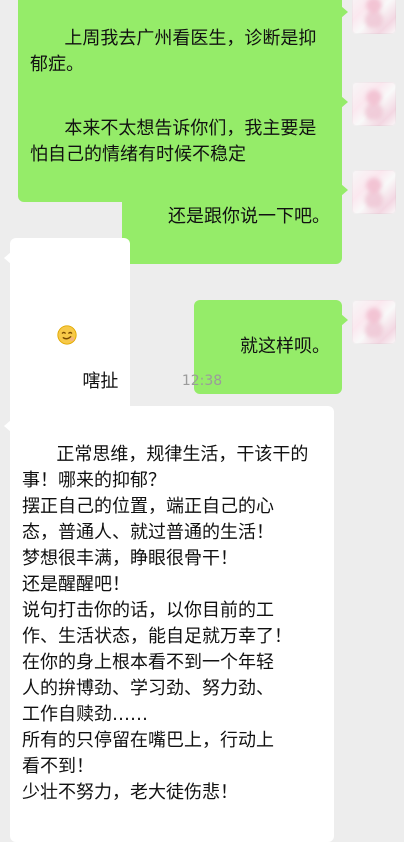  Describe the element at coordinates (202, 381) in the screenshot. I see `timestamp: 12:38` at that location.